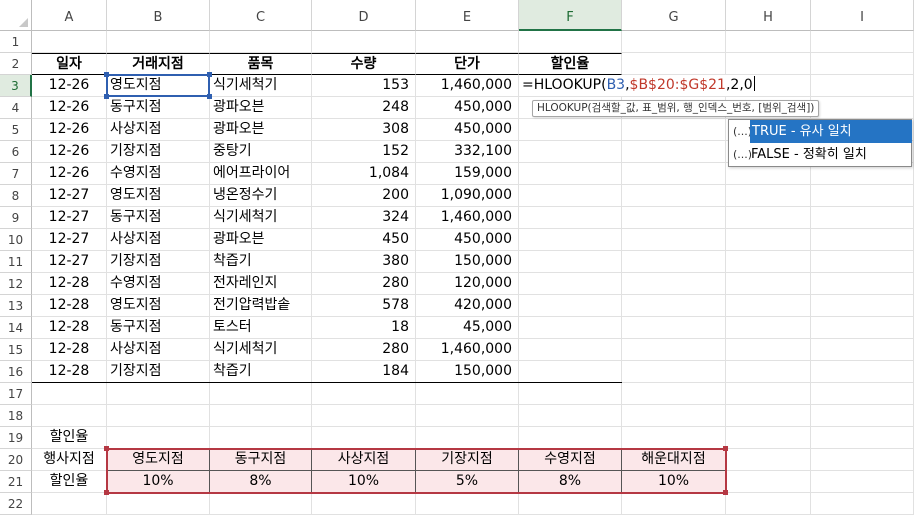  Describe the element at coordinates (364, 130) in the screenshot. I see `cell-qty: 308` at that location.